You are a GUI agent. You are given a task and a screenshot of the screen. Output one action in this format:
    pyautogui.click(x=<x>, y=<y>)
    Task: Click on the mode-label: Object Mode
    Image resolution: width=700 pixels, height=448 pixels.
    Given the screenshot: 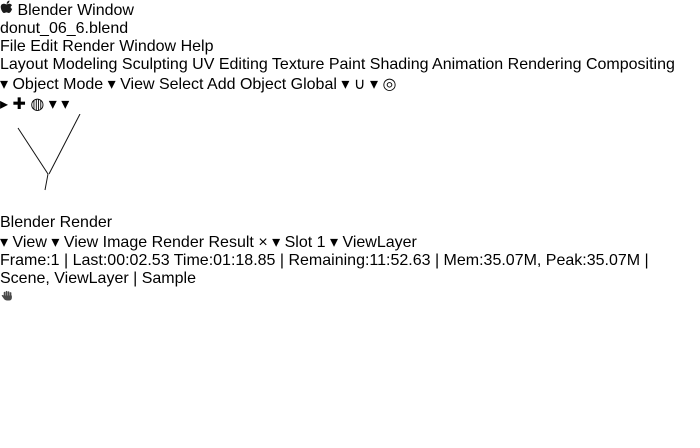 What is the action you would take?
    pyautogui.click(x=58, y=84)
    